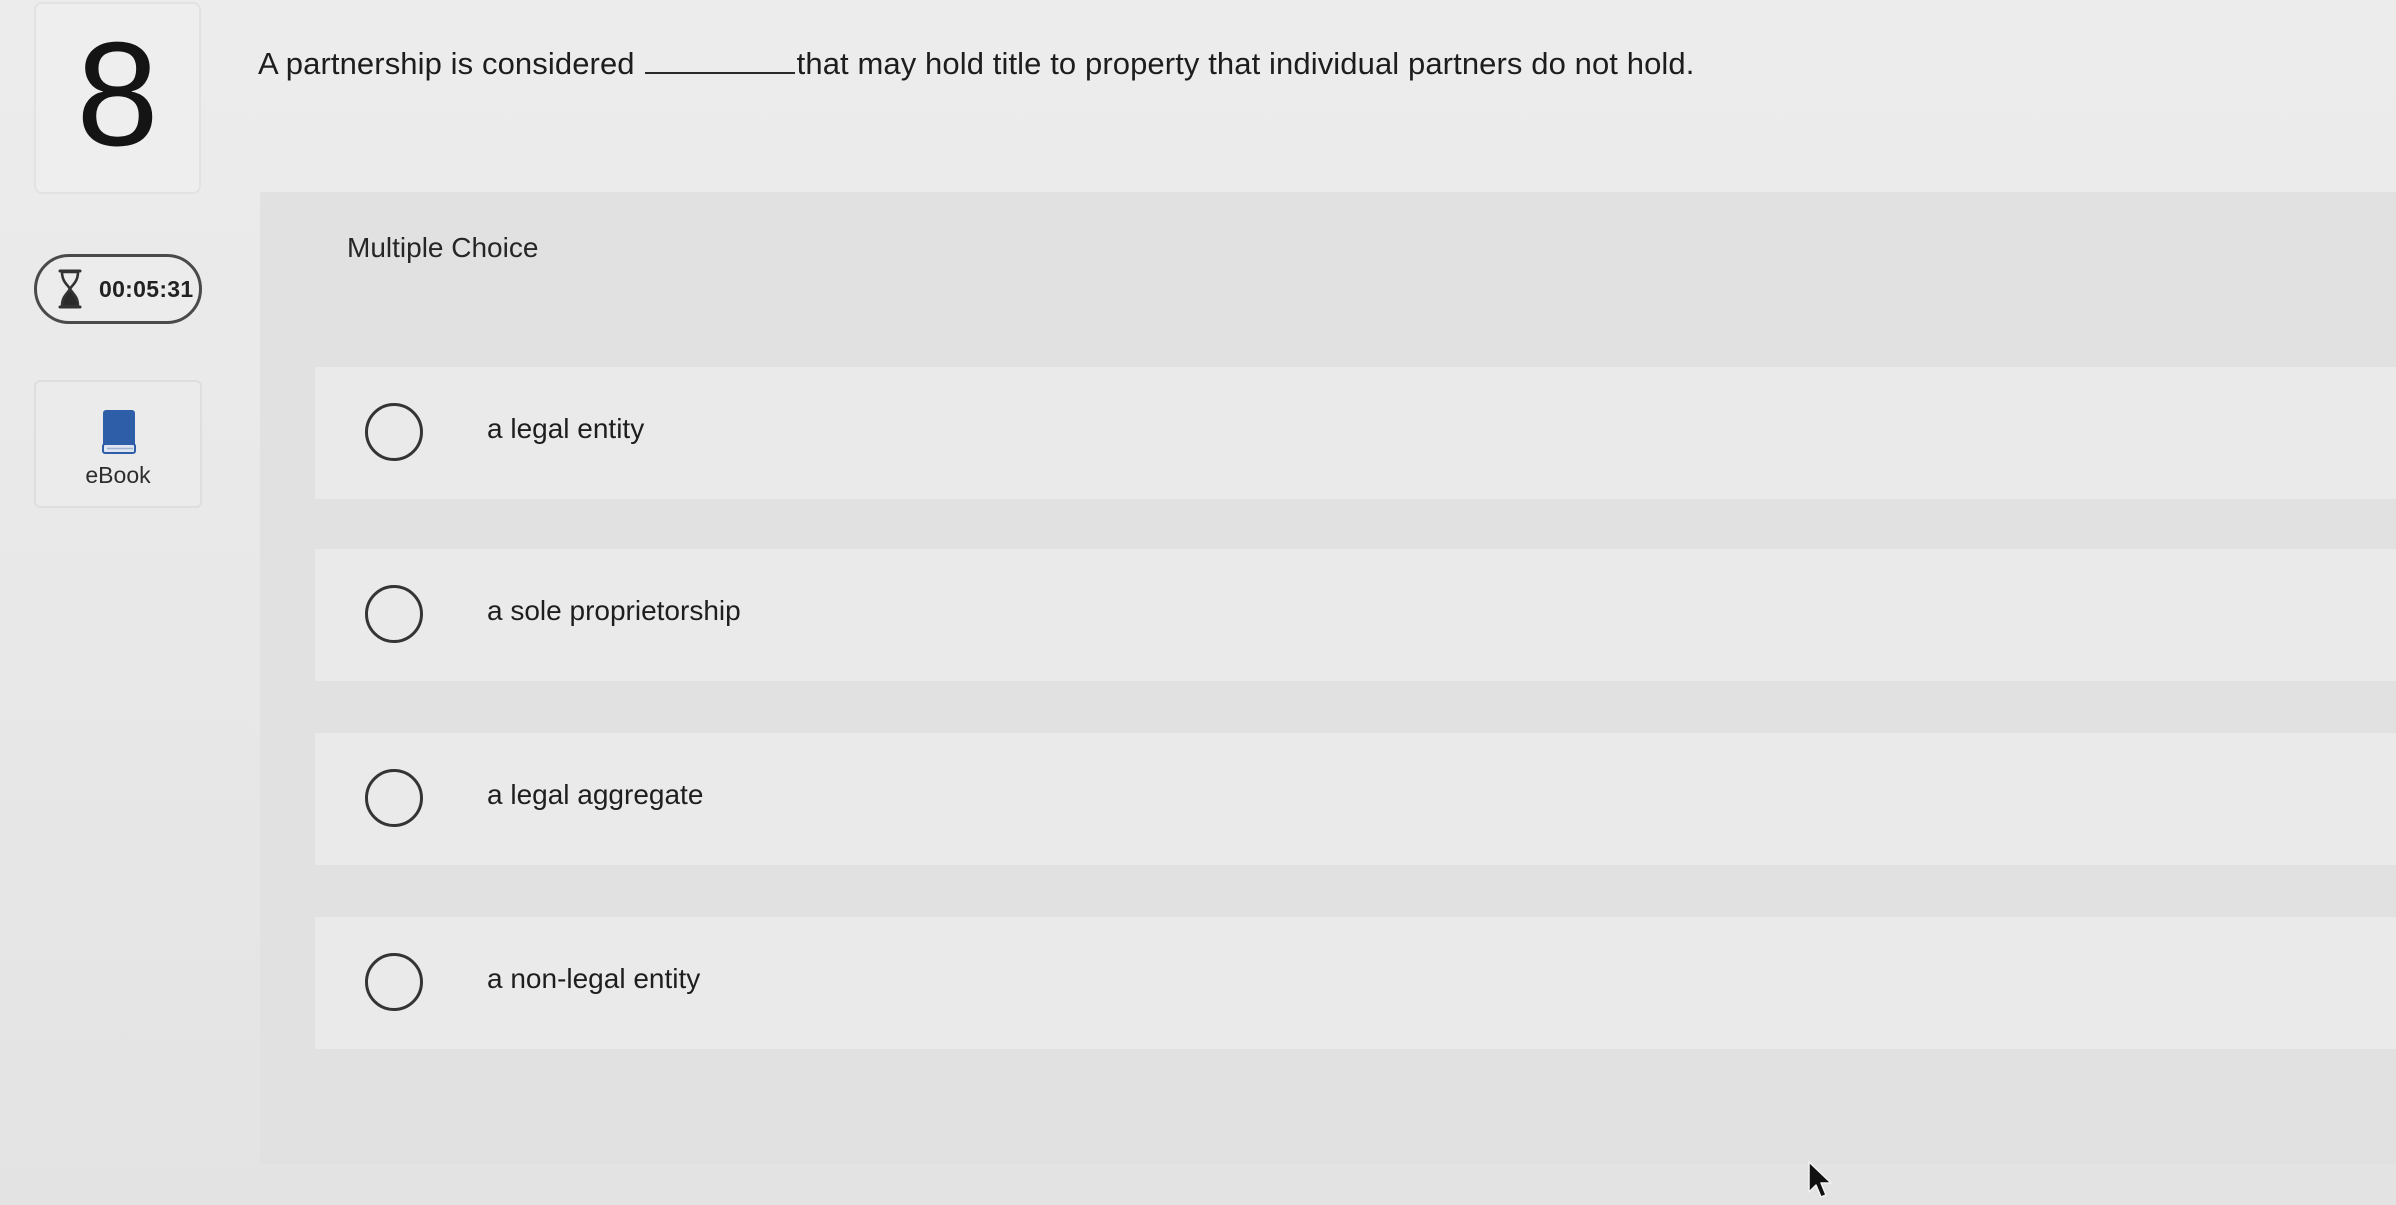 Image resolution: width=2396 pixels, height=1205 pixels. Describe the element at coordinates (1355, 983) in the screenshot. I see `choice-option-4: a non-legal entity` at that location.